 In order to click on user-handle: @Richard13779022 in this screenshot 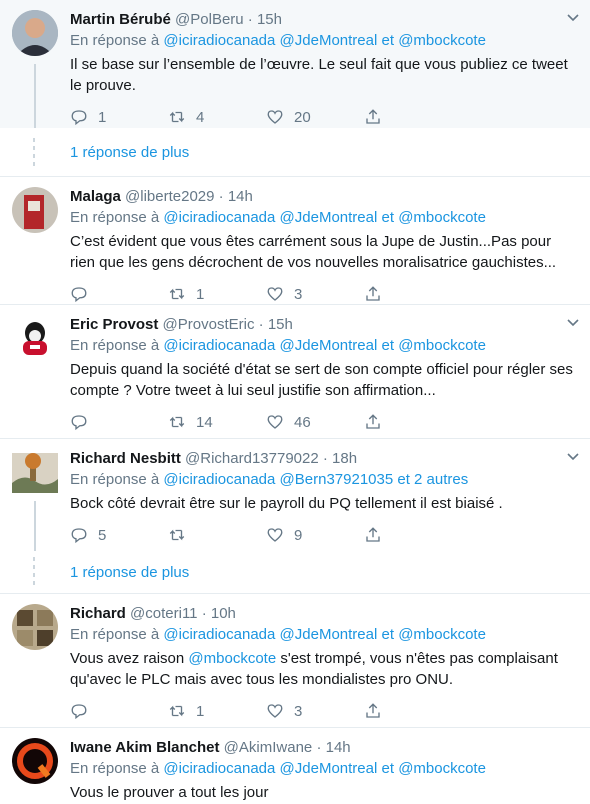, I will do `click(252, 458)`.